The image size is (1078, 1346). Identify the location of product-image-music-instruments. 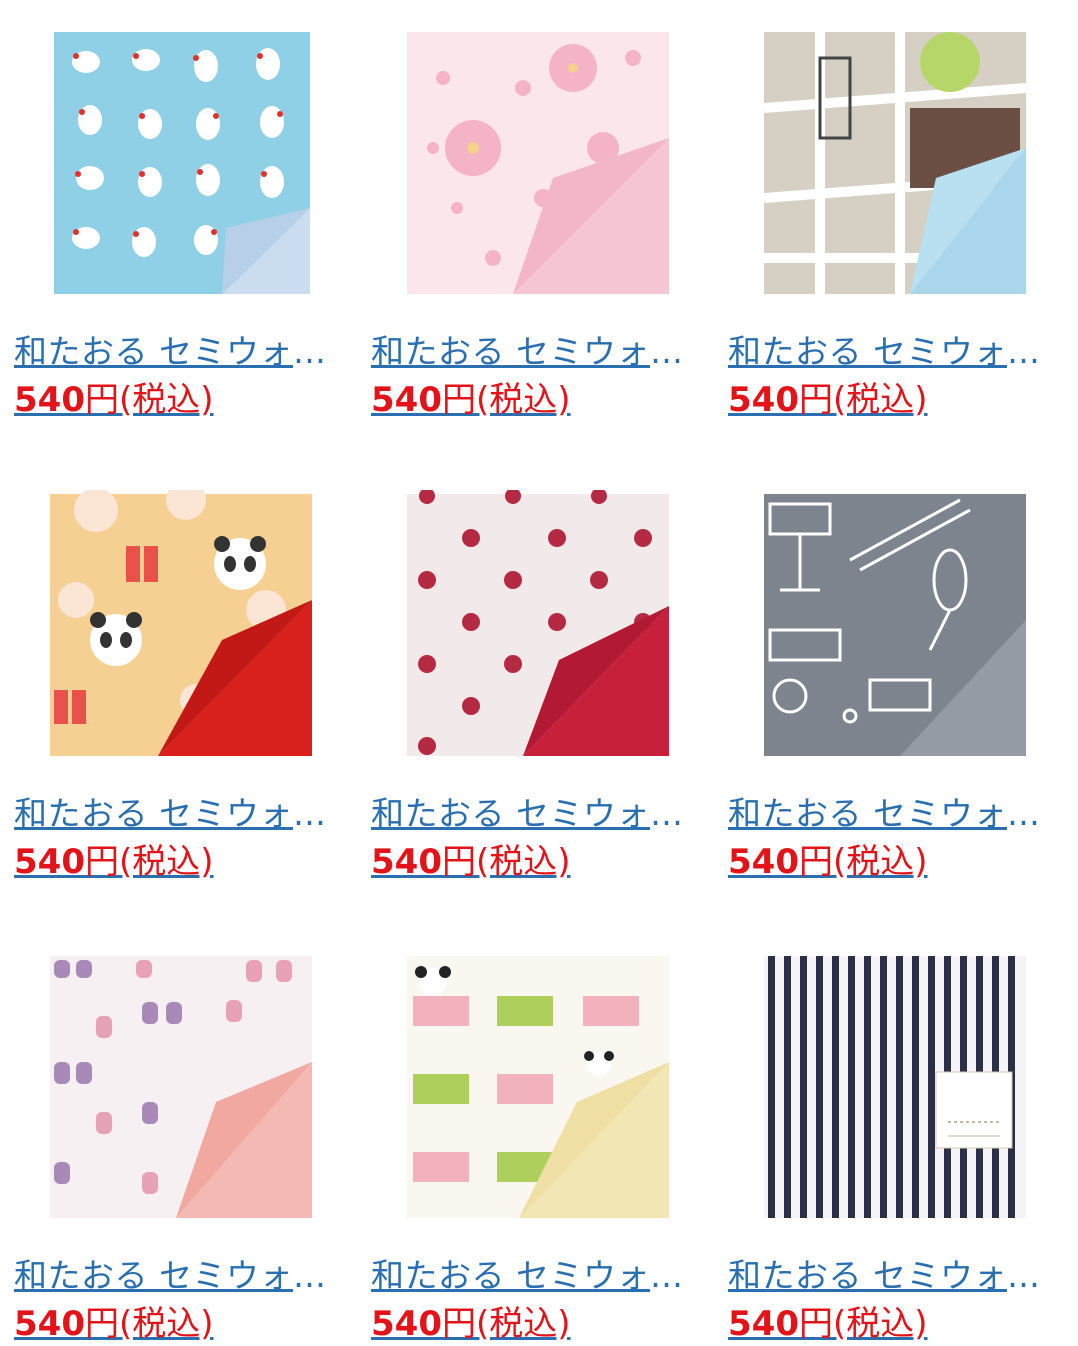
(900, 626).